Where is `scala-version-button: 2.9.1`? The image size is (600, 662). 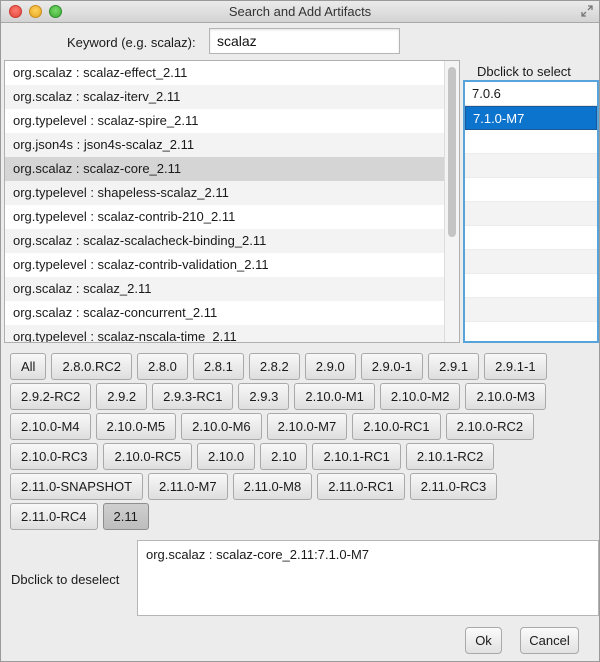
scala-version-button: 2.9.1 is located at coordinates (454, 366).